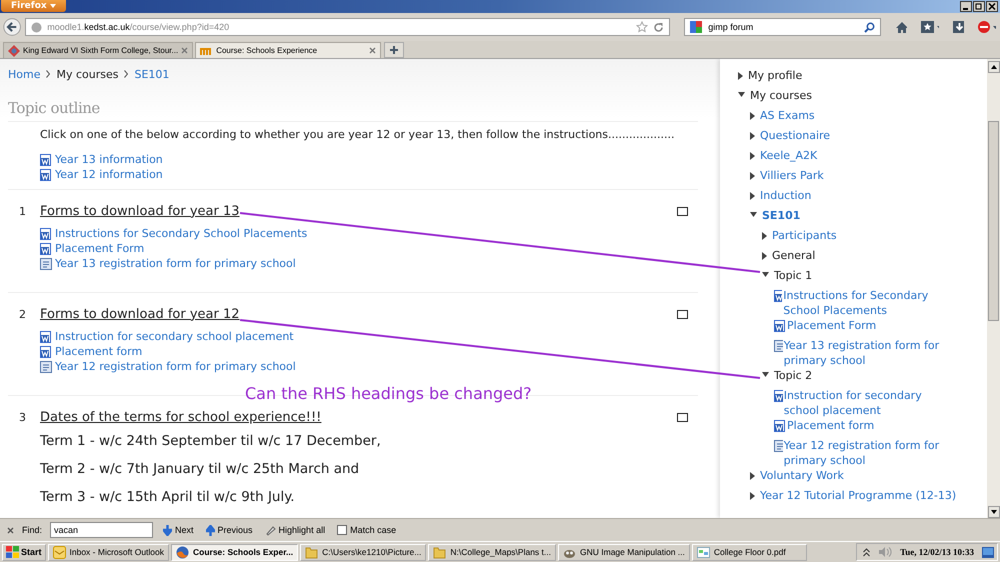 The image size is (1000, 562). I want to click on chevron-icon, so click(866, 552).